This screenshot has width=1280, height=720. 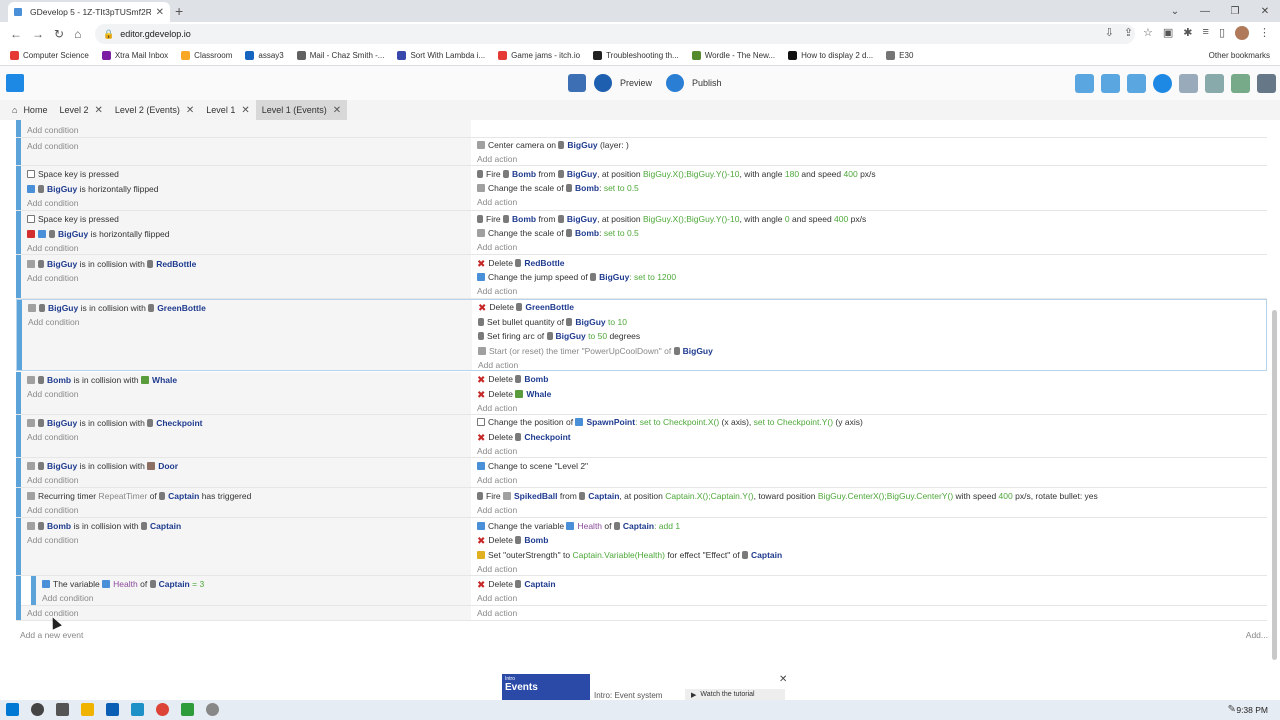 What do you see at coordinates (98, 234) in the screenshot?
I see `condition-line: BigGuy is horizontally flipped` at bounding box center [98, 234].